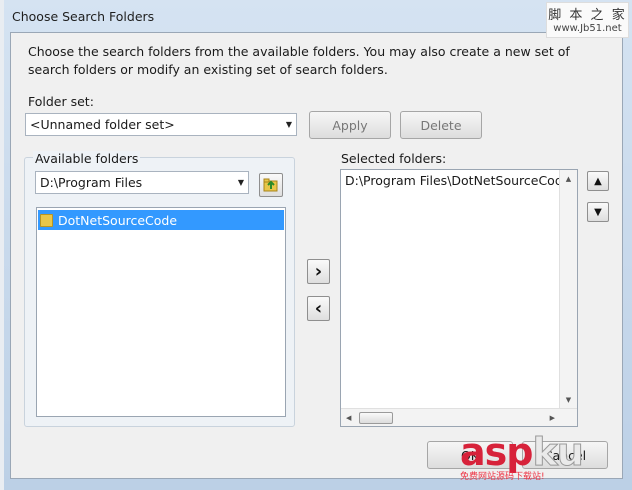 This screenshot has height=490, width=632. I want to click on watermark-jb51: 脚 本 之 家 www.Jb51.net, so click(587, 20).